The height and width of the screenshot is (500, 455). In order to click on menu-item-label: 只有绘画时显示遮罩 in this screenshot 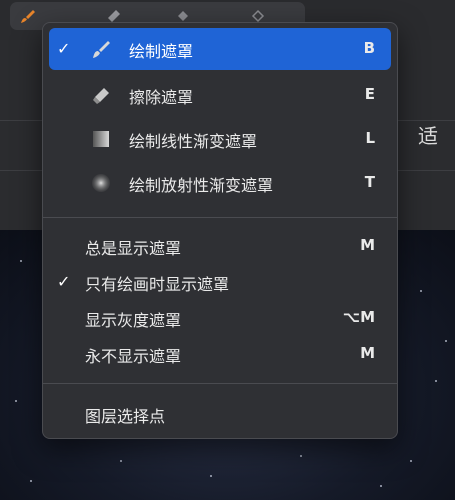, I will do `click(157, 284)`.